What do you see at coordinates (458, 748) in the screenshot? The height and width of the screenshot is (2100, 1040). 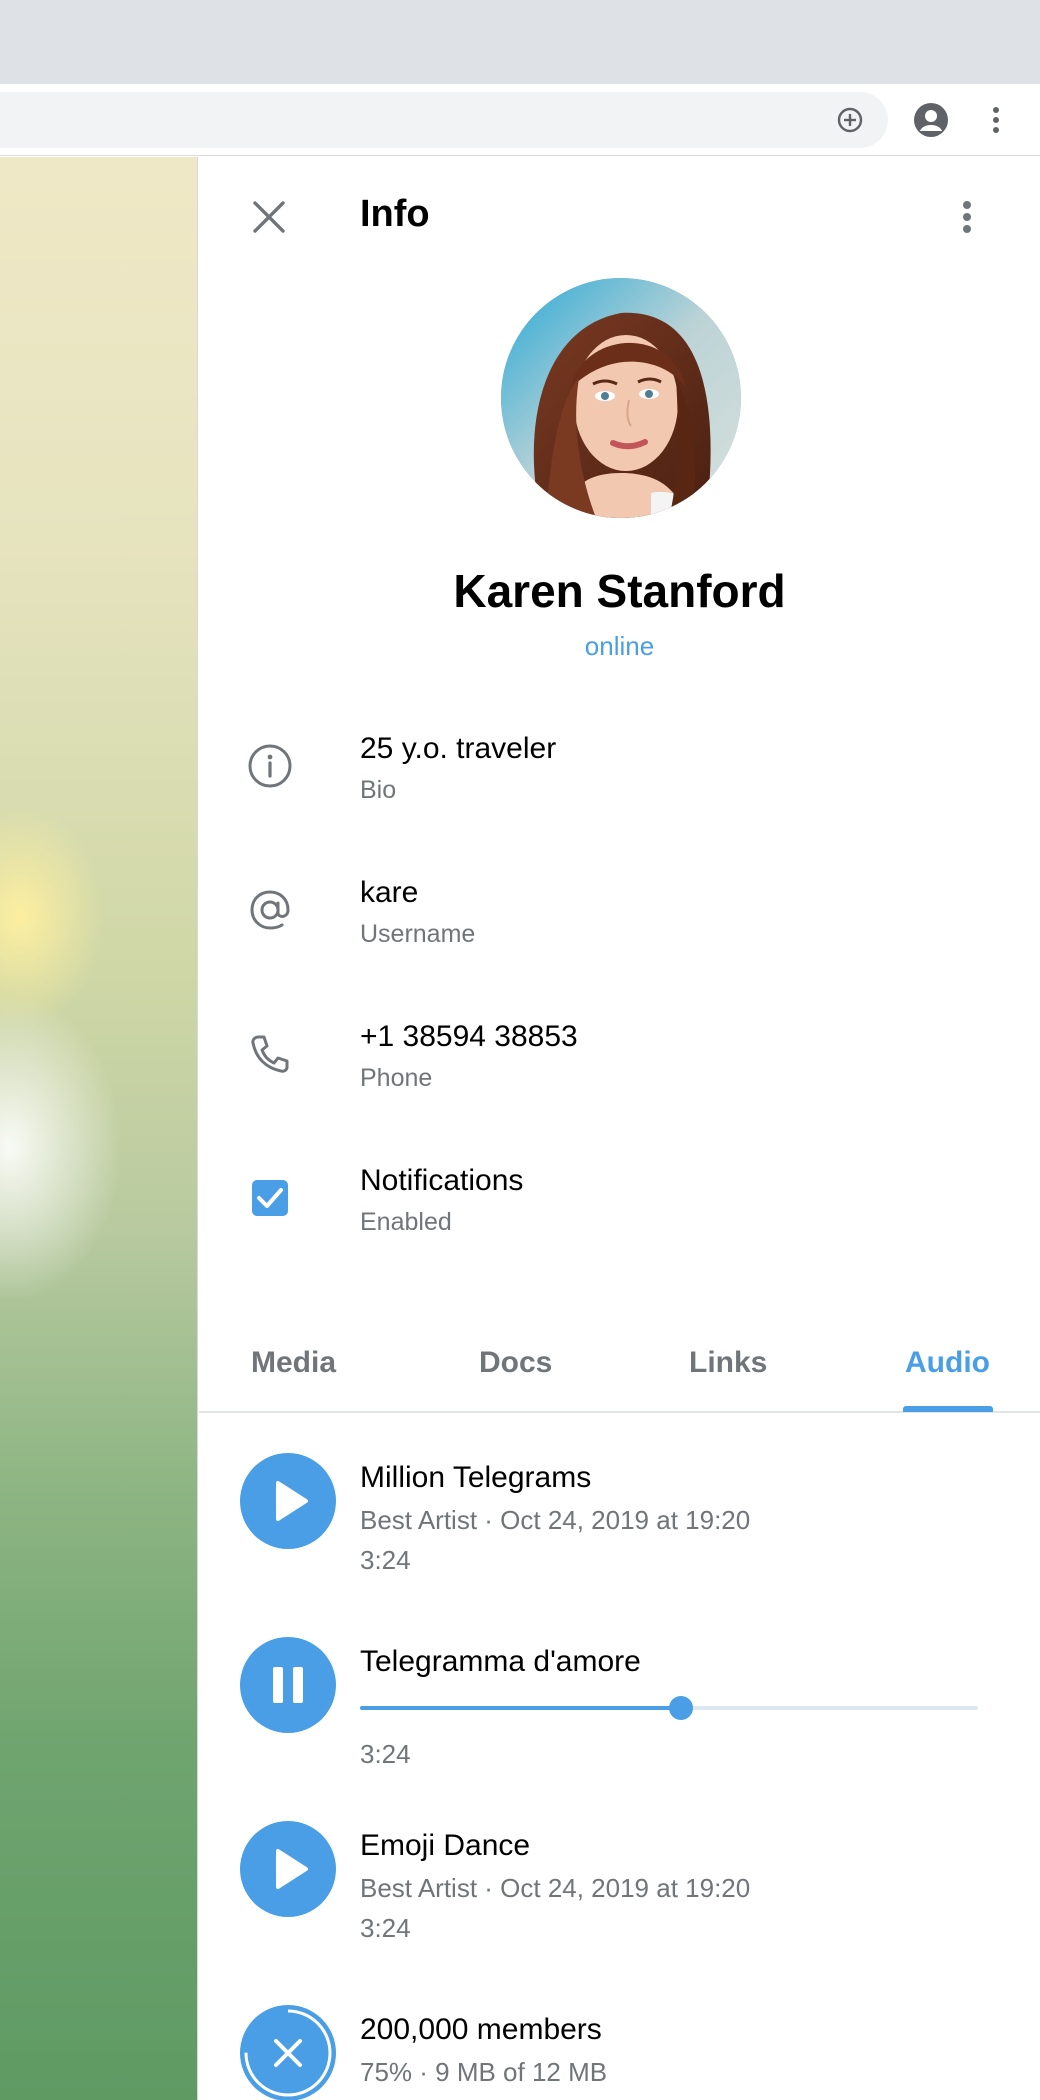 I see `bio-value: 25 y.o. traveler` at bounding box center [458, 748].